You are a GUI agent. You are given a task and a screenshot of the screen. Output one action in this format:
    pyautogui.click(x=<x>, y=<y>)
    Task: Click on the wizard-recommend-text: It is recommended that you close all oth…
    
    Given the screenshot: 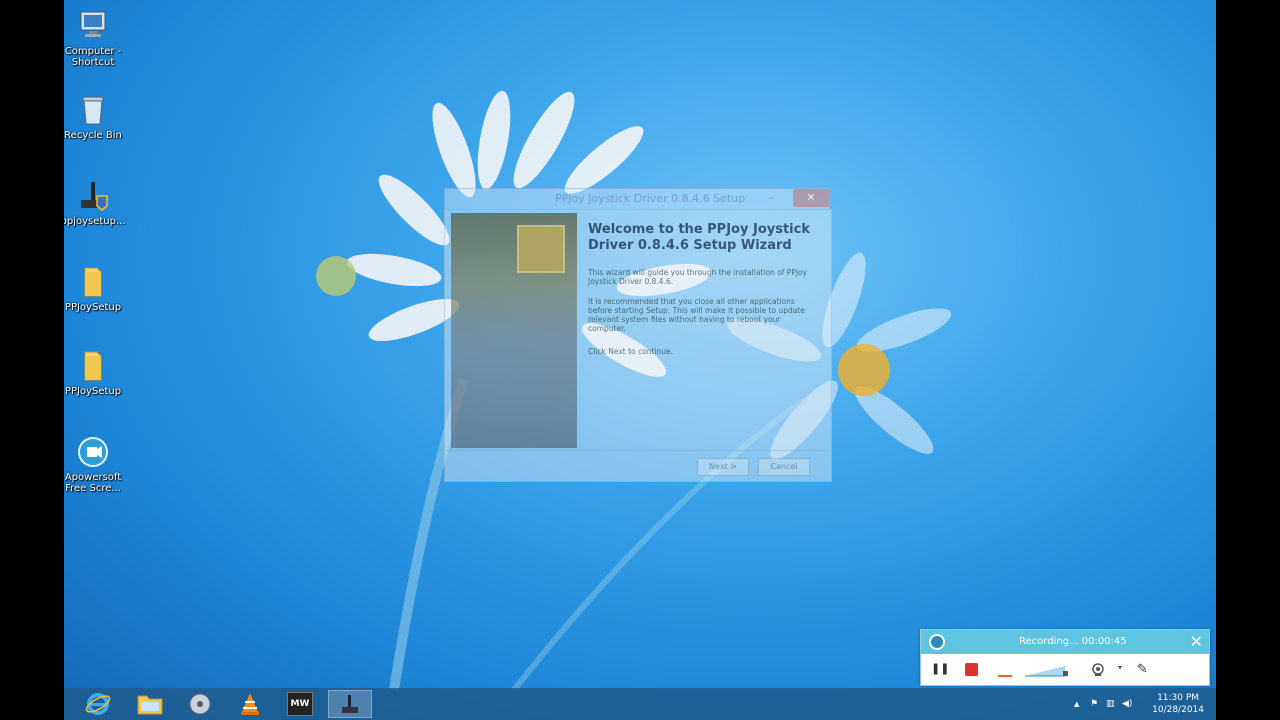 What is the action you would take?
    pyautogui.click(x=696, y=315)
    